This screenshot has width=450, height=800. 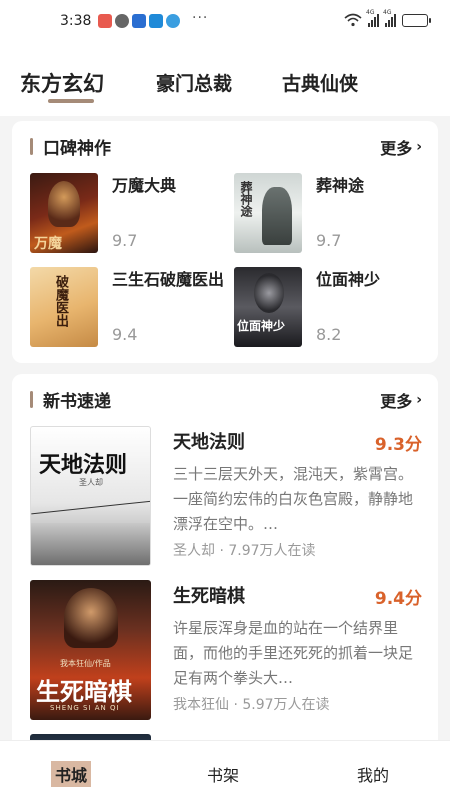 What do you see at coordinates (223, 774) in the screenshot?
I see `nav-bookshelf: 书架` at bounding box center [223, 774].